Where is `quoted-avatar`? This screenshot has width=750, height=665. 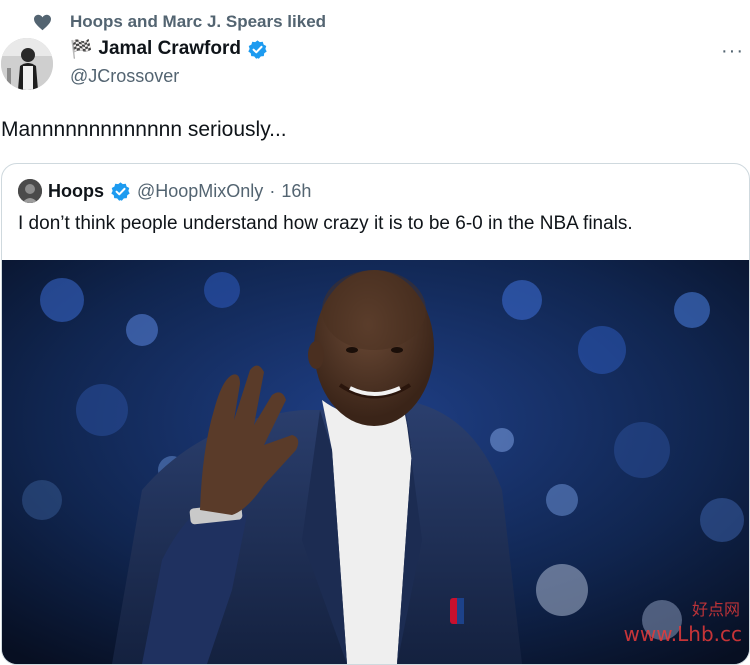 quoted-avatar is located at coordinates (30, 191).